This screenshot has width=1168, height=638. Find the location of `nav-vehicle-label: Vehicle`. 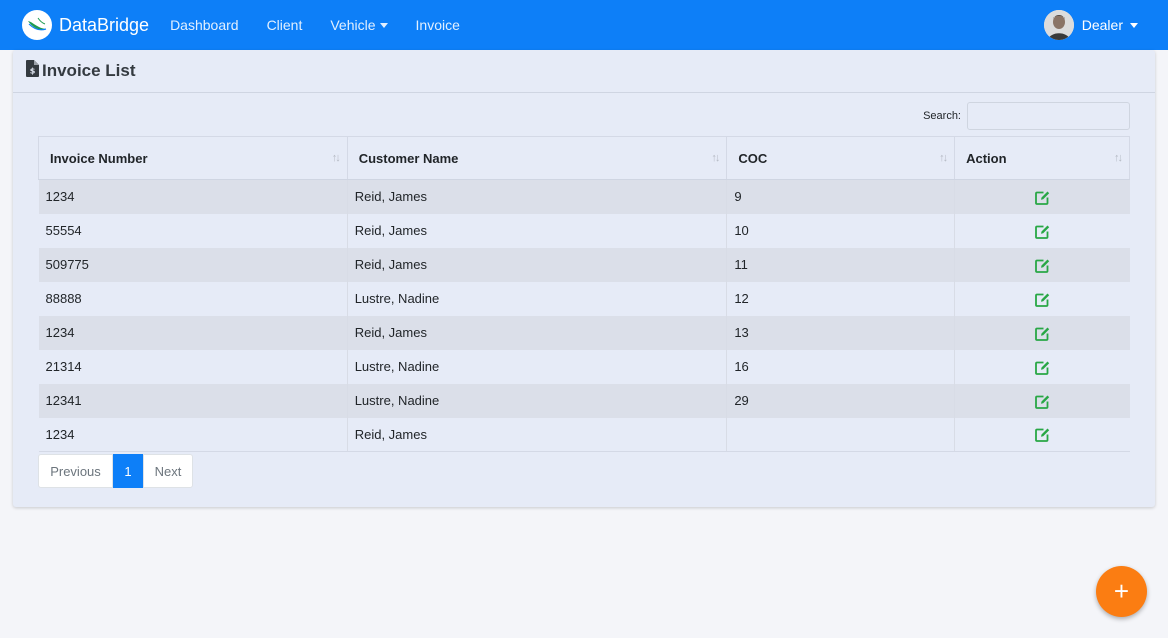

nav-vehicle-label: Vehicle is located at coordinates (353, 25).